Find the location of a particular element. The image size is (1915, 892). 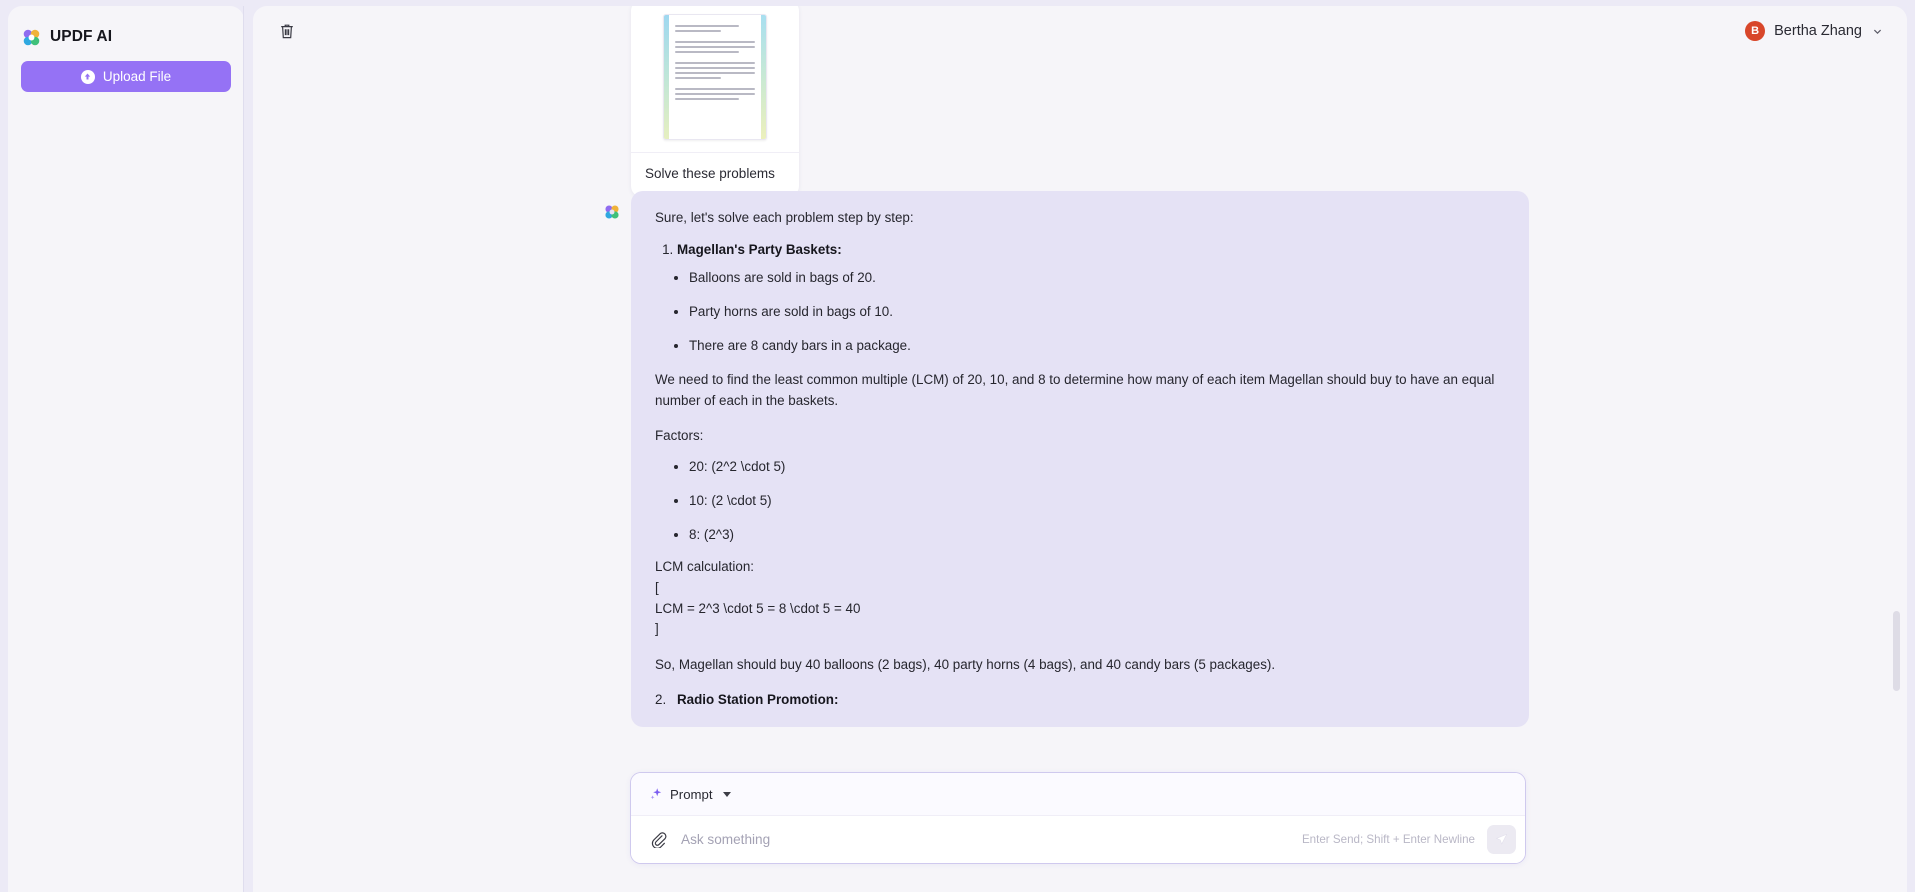

brand-title: UPDF AI is located at coordinates (81, 36).